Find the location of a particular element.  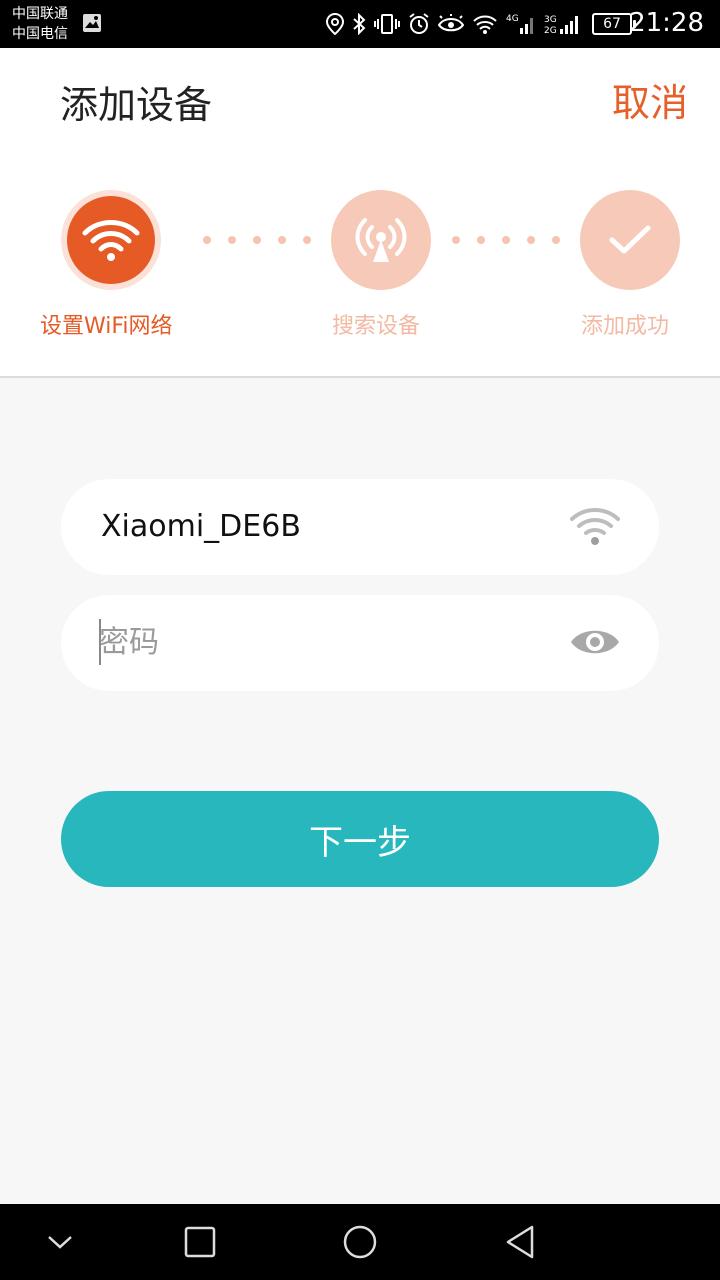

step-label-add-success: 添加成功 is located at coordinates (625, 326).